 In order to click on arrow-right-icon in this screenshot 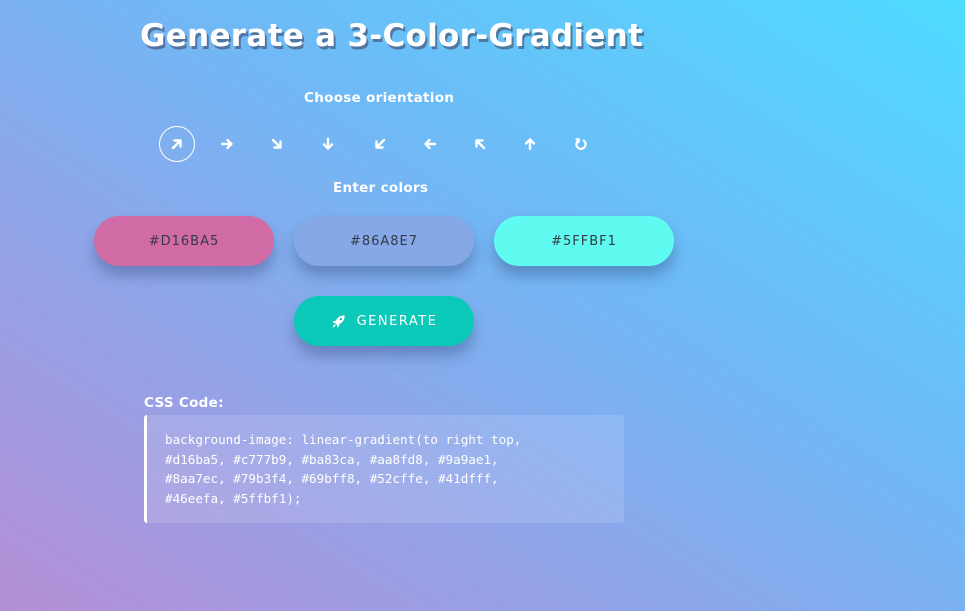, I will do `click(226, 144)`.